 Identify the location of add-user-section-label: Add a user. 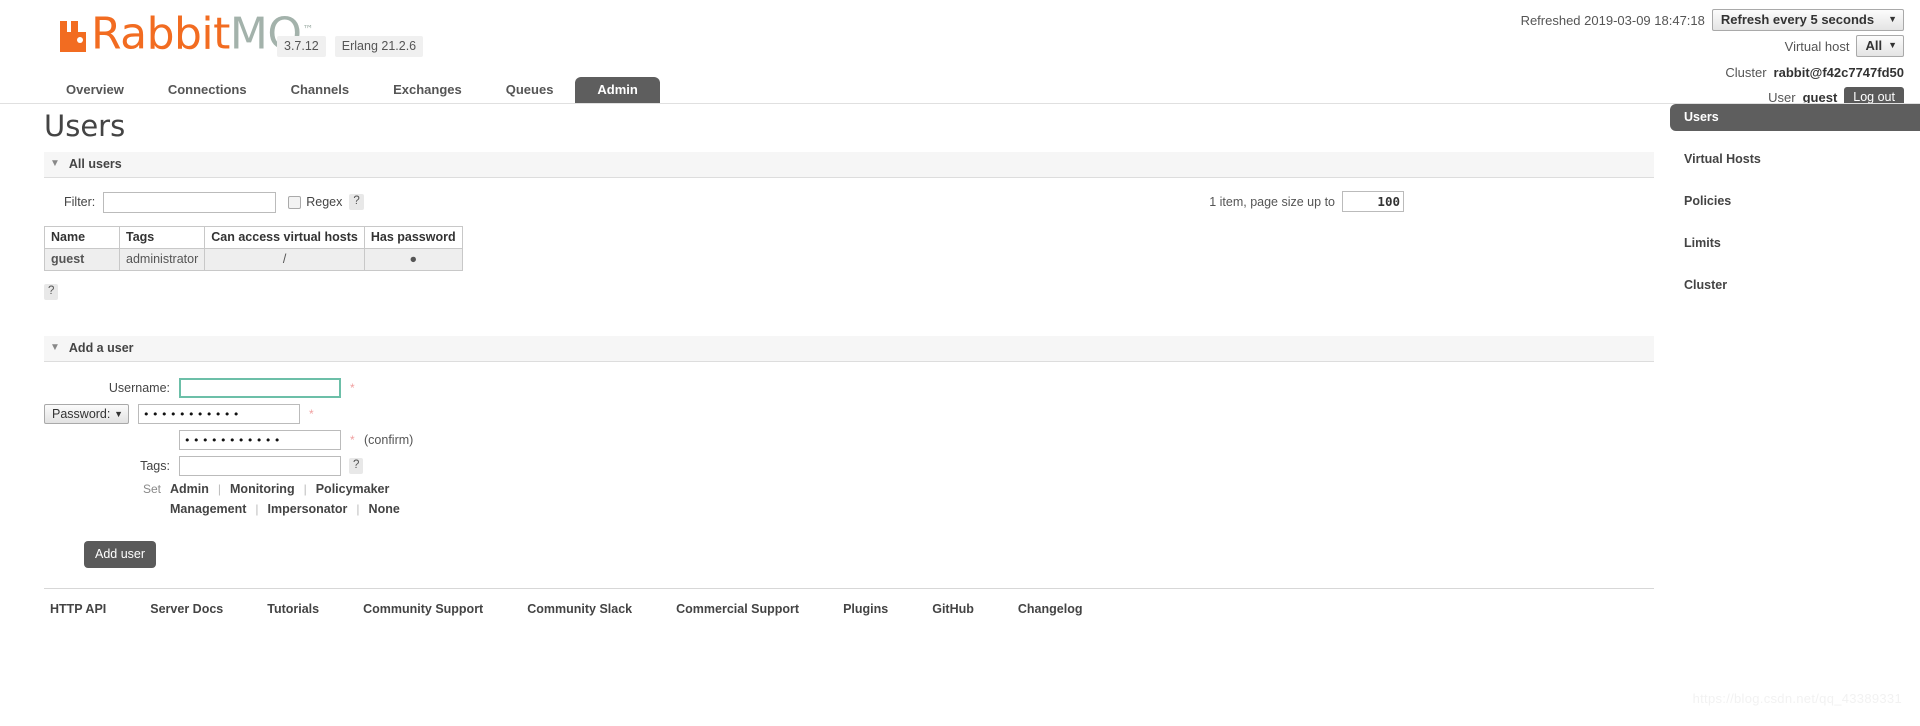
(101, 348).